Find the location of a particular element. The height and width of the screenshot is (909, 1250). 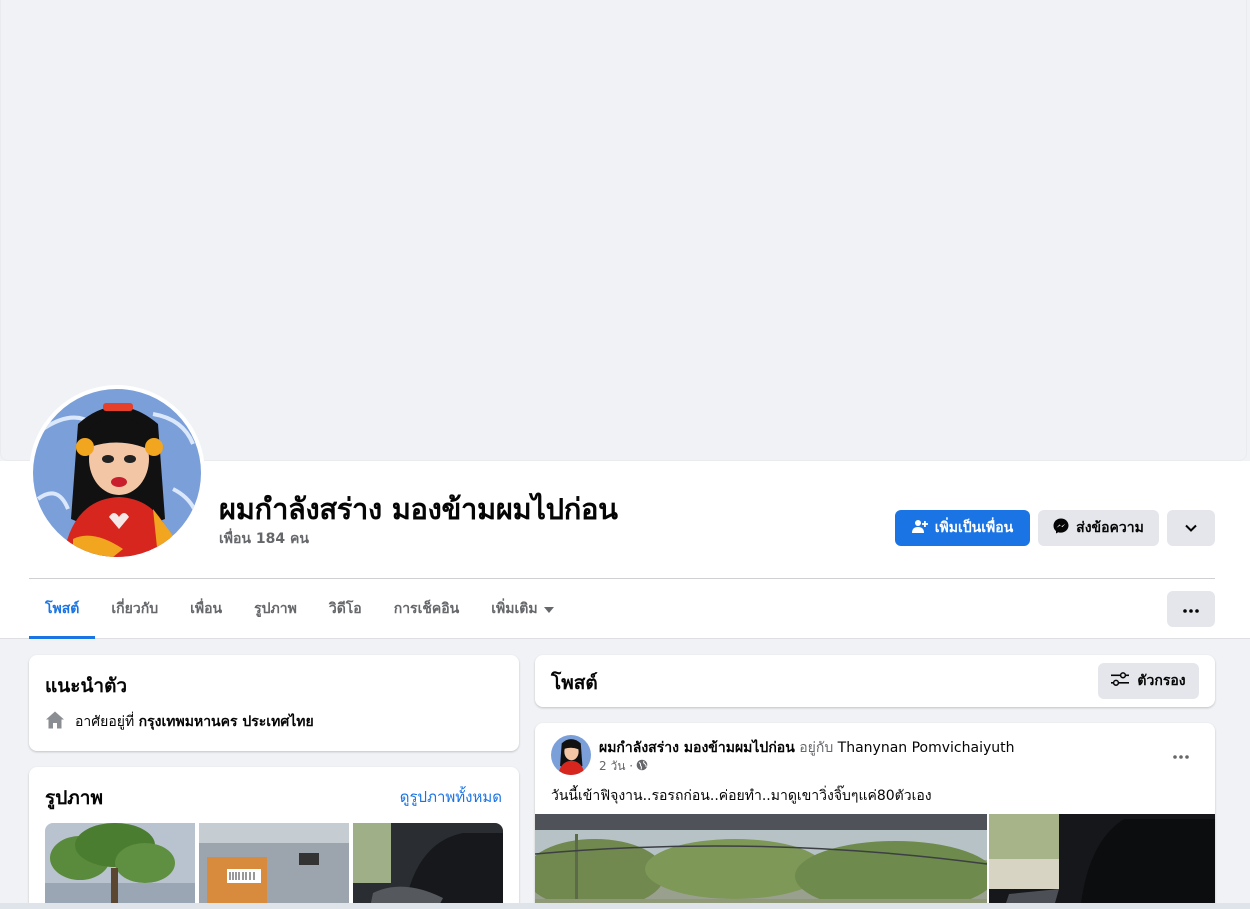

filter-button: ตัวกรอง is located at coordinates (1148, 681).